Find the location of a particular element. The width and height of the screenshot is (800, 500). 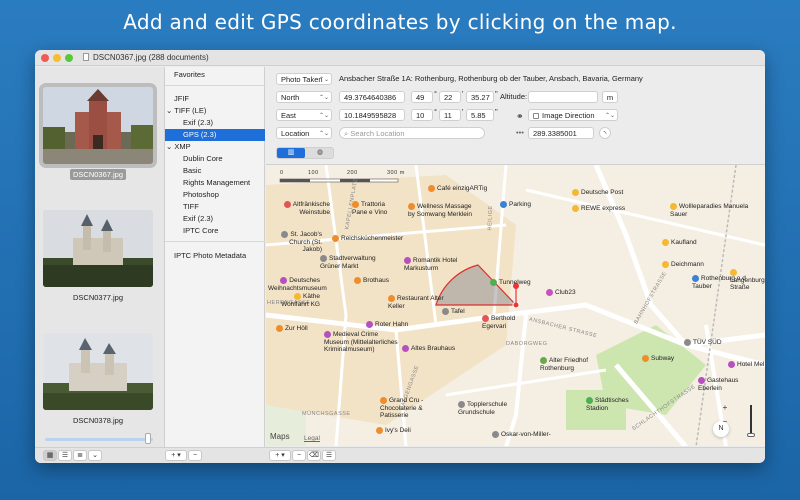

map-poi: Stadtverwaltung Grüner Markt is located at coordinates (355, 262).